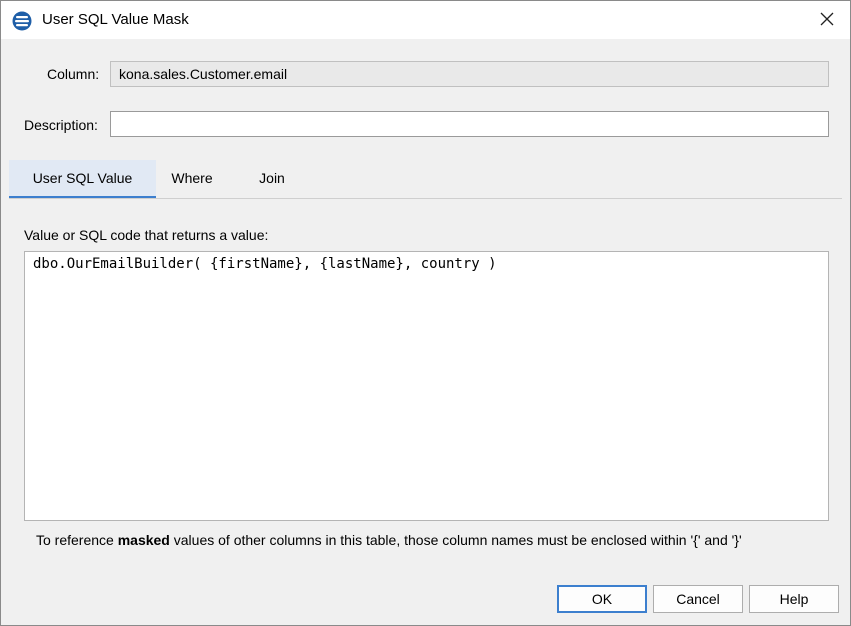 The image size is (851, 626). What do you see at coordinates (146, 235) in the screenshot?
I see `sql-value-label: Value or SQL code that returns a value:` at bounding box center [146, 235].